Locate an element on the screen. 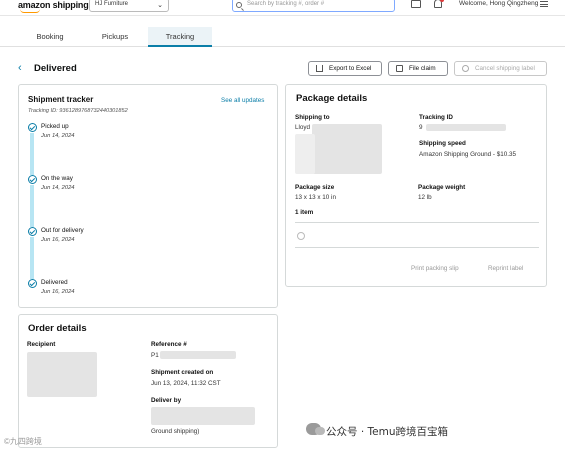 This screenshot has width=565, height=454. tracking-id-text: Tracking ID: 9361289768732440301852 is located at coordinates (78, 111).